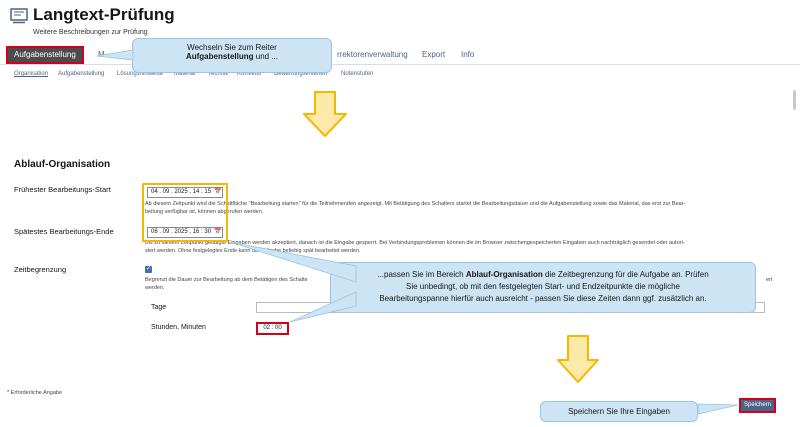 The image size is (800, 427). I want to click on subtab-aufgabenstellung: Aufgabenstellung, so click(81, 74).